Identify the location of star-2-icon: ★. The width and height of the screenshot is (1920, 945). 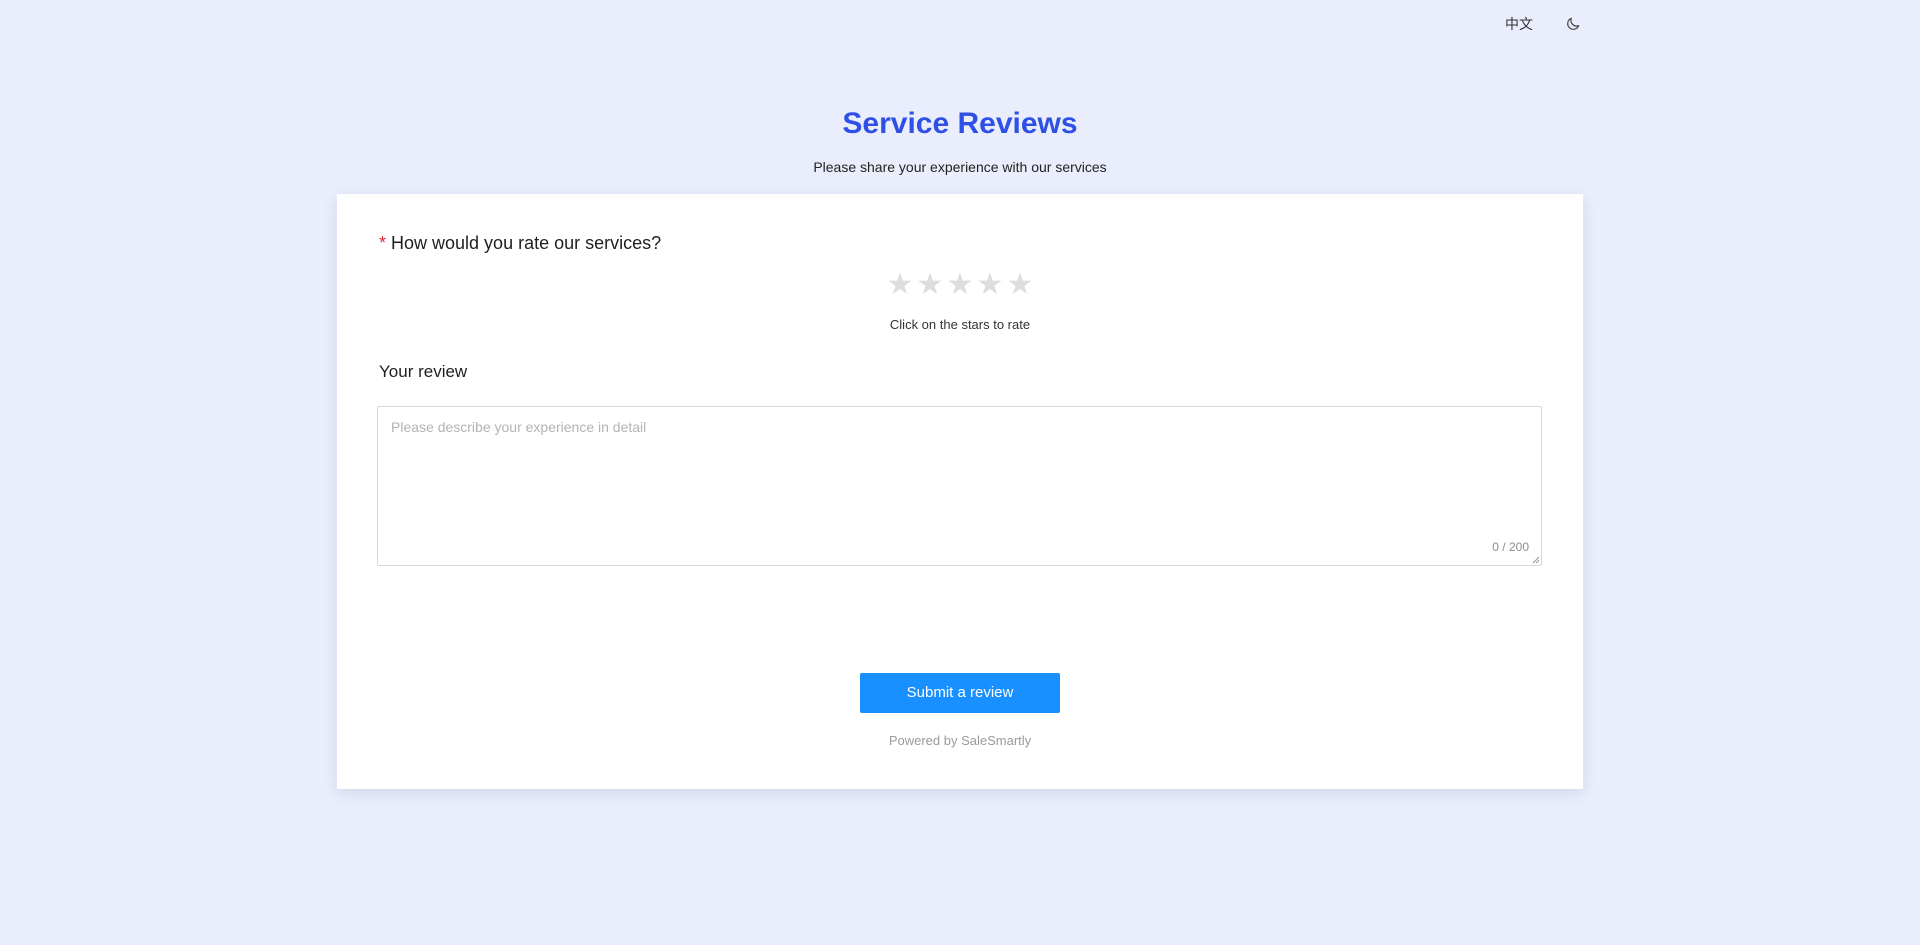
(930, 285).